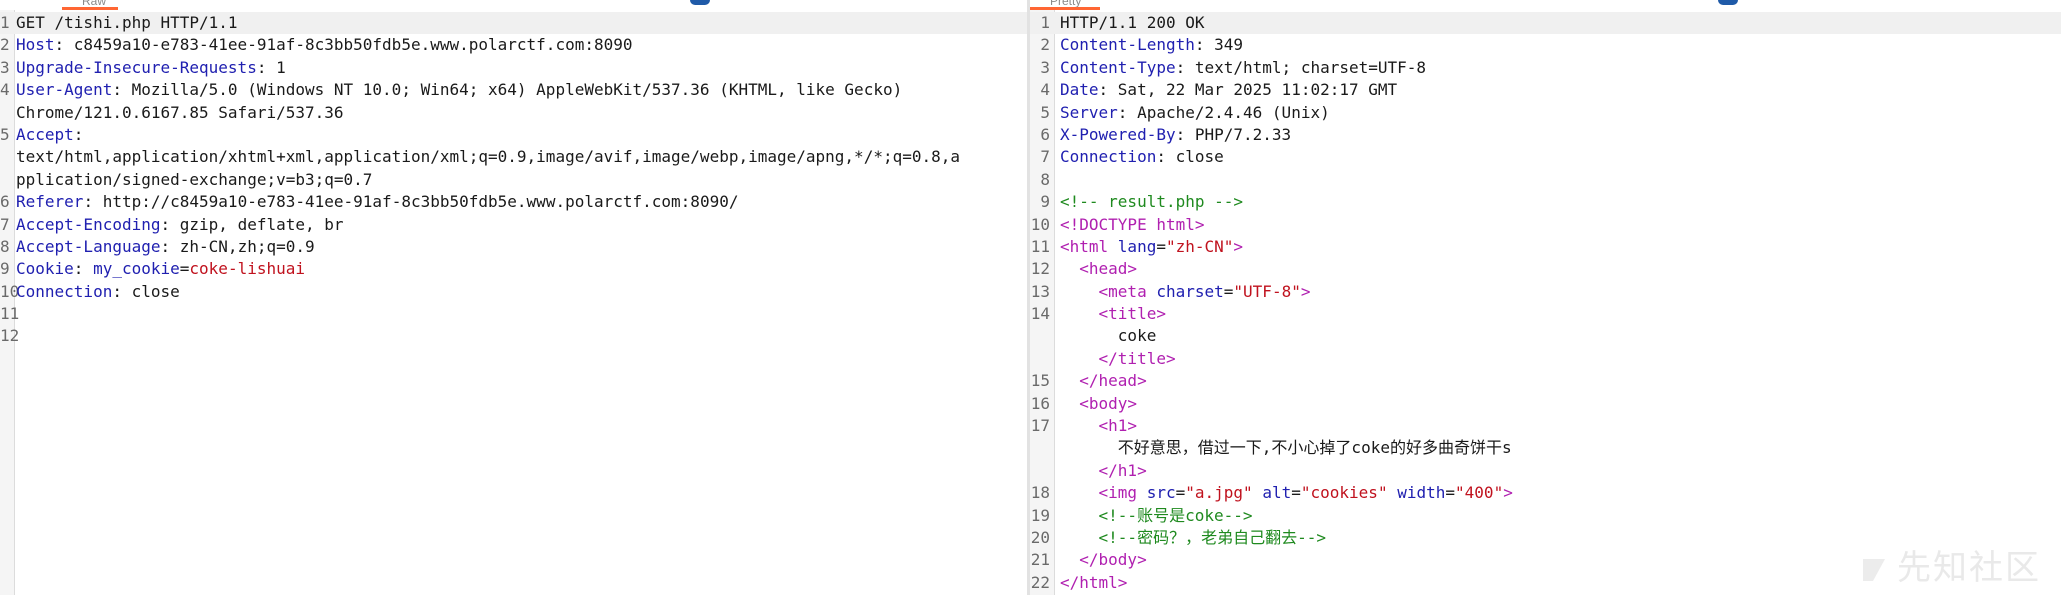  Describe the element at coordinates (1545, 471) in the screenshot. I see `code-line-wrap: </h1>` at that location.